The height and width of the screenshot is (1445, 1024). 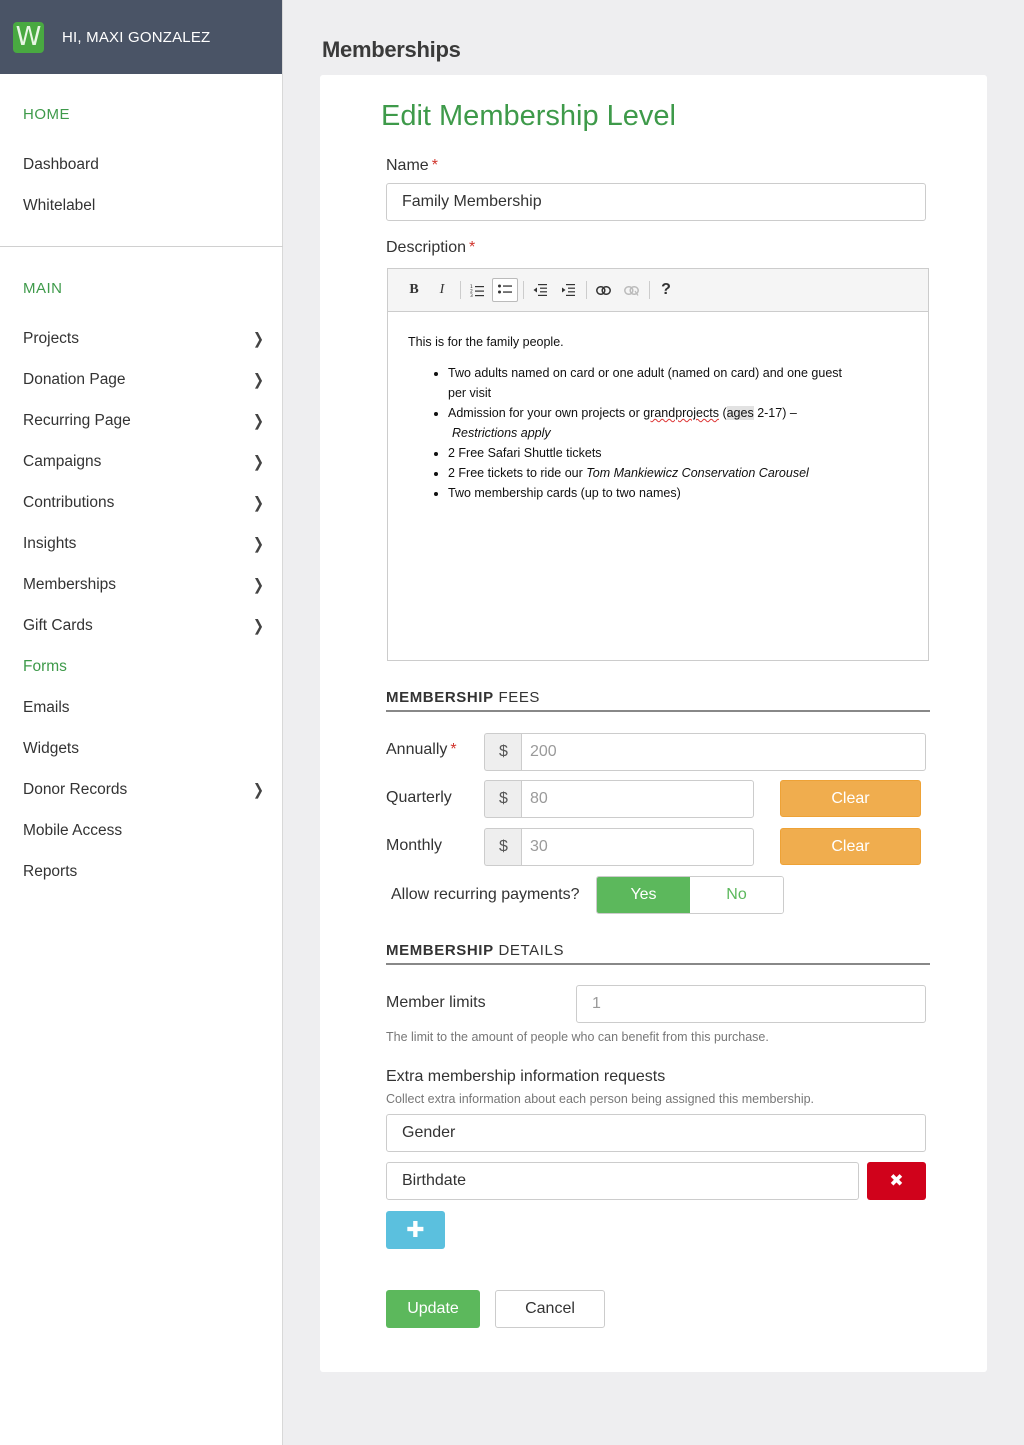 What do you see at coordinates (143, 380) in the screenshot?
I see `sidebar-item-donation-page: Donation Page ❯` at bounding box center [143, 380].